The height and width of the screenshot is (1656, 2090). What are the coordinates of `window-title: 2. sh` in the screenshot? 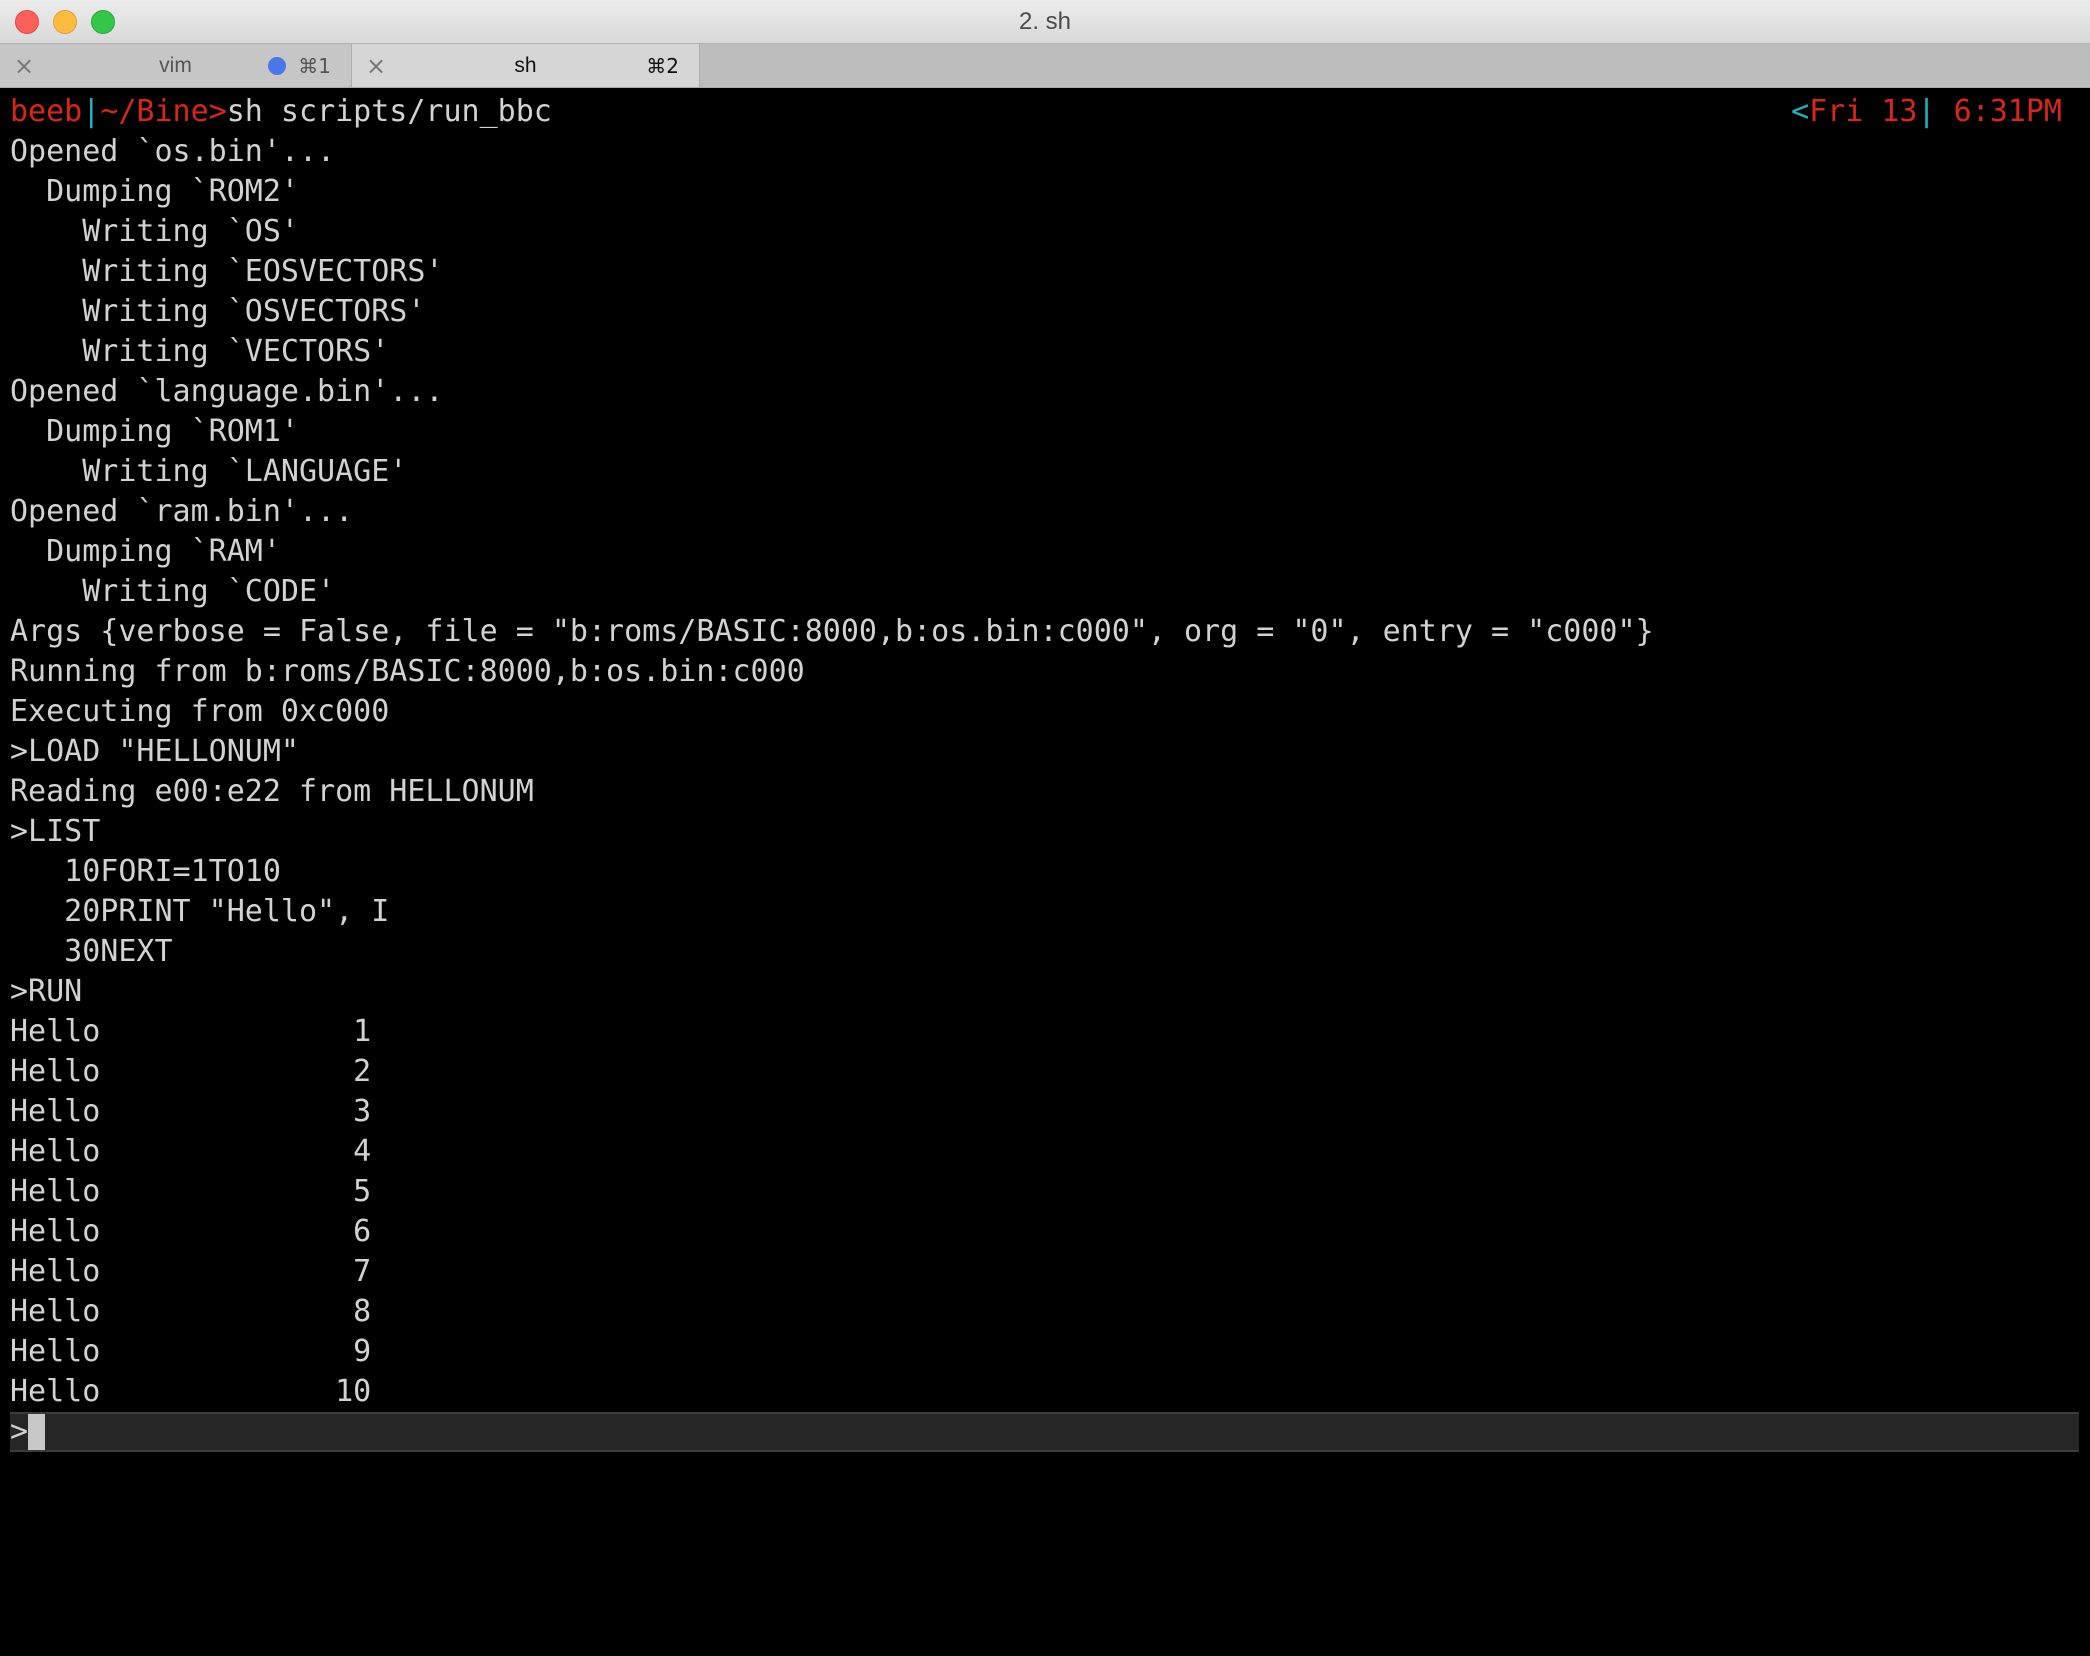 It's located at (1045, 21).